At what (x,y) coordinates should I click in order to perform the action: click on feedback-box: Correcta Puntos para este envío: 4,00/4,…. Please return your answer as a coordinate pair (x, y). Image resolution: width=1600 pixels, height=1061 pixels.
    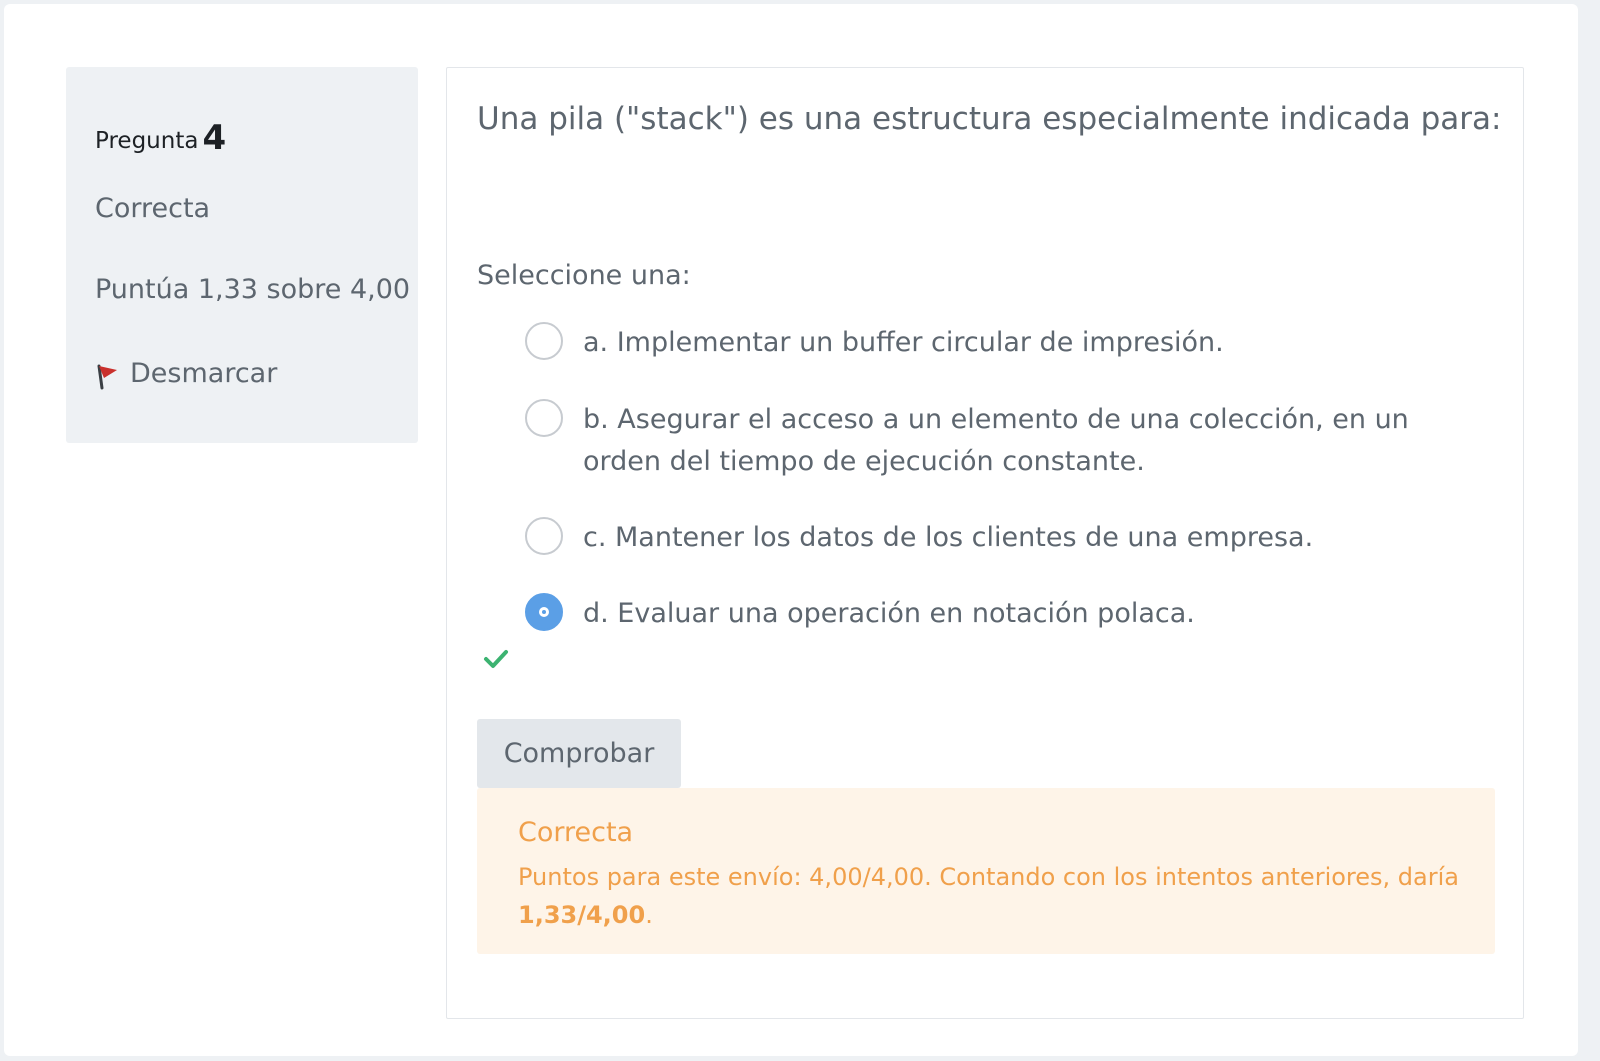
    Looking at the image, I should click on (986, 871).